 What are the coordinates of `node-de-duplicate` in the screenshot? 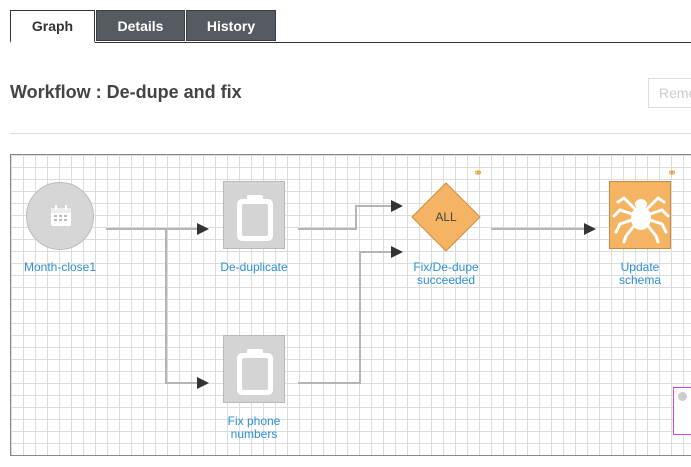 It's located at (254, 215).